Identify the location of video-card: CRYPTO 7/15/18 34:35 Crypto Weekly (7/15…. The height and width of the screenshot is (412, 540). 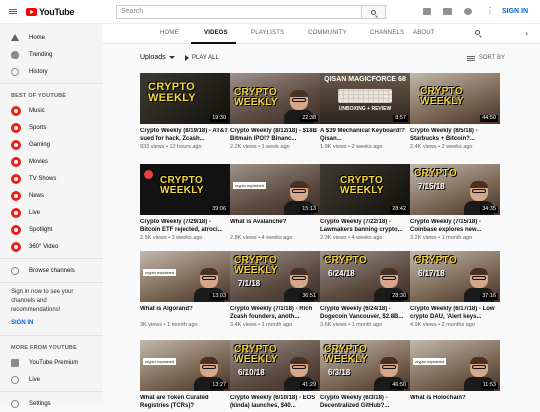
(455, 202).